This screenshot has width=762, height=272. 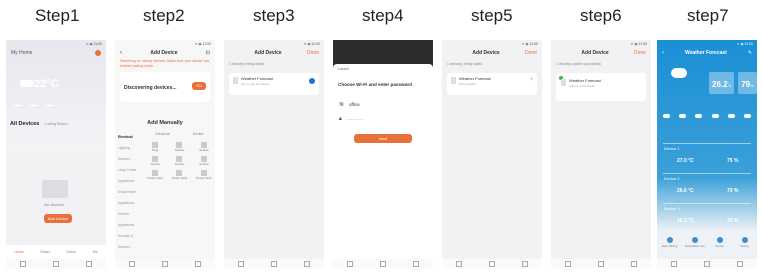 What do you see at coordinates (492, 84) in the screenshot?
I see `device-card: Weather Forecast Being Added +` at bounding box center [492, 84].